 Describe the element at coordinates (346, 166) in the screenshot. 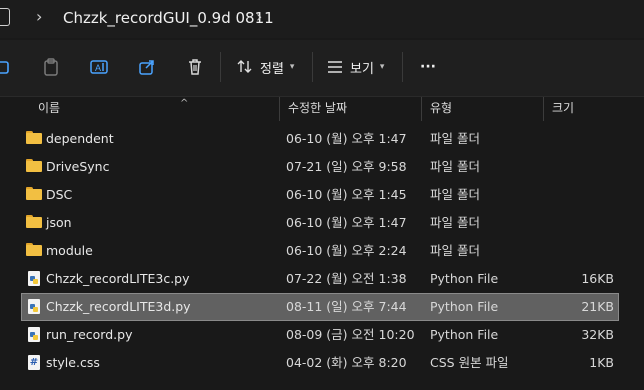

I see `file-date: 07-21 (일) 오후 9:58` at that location.